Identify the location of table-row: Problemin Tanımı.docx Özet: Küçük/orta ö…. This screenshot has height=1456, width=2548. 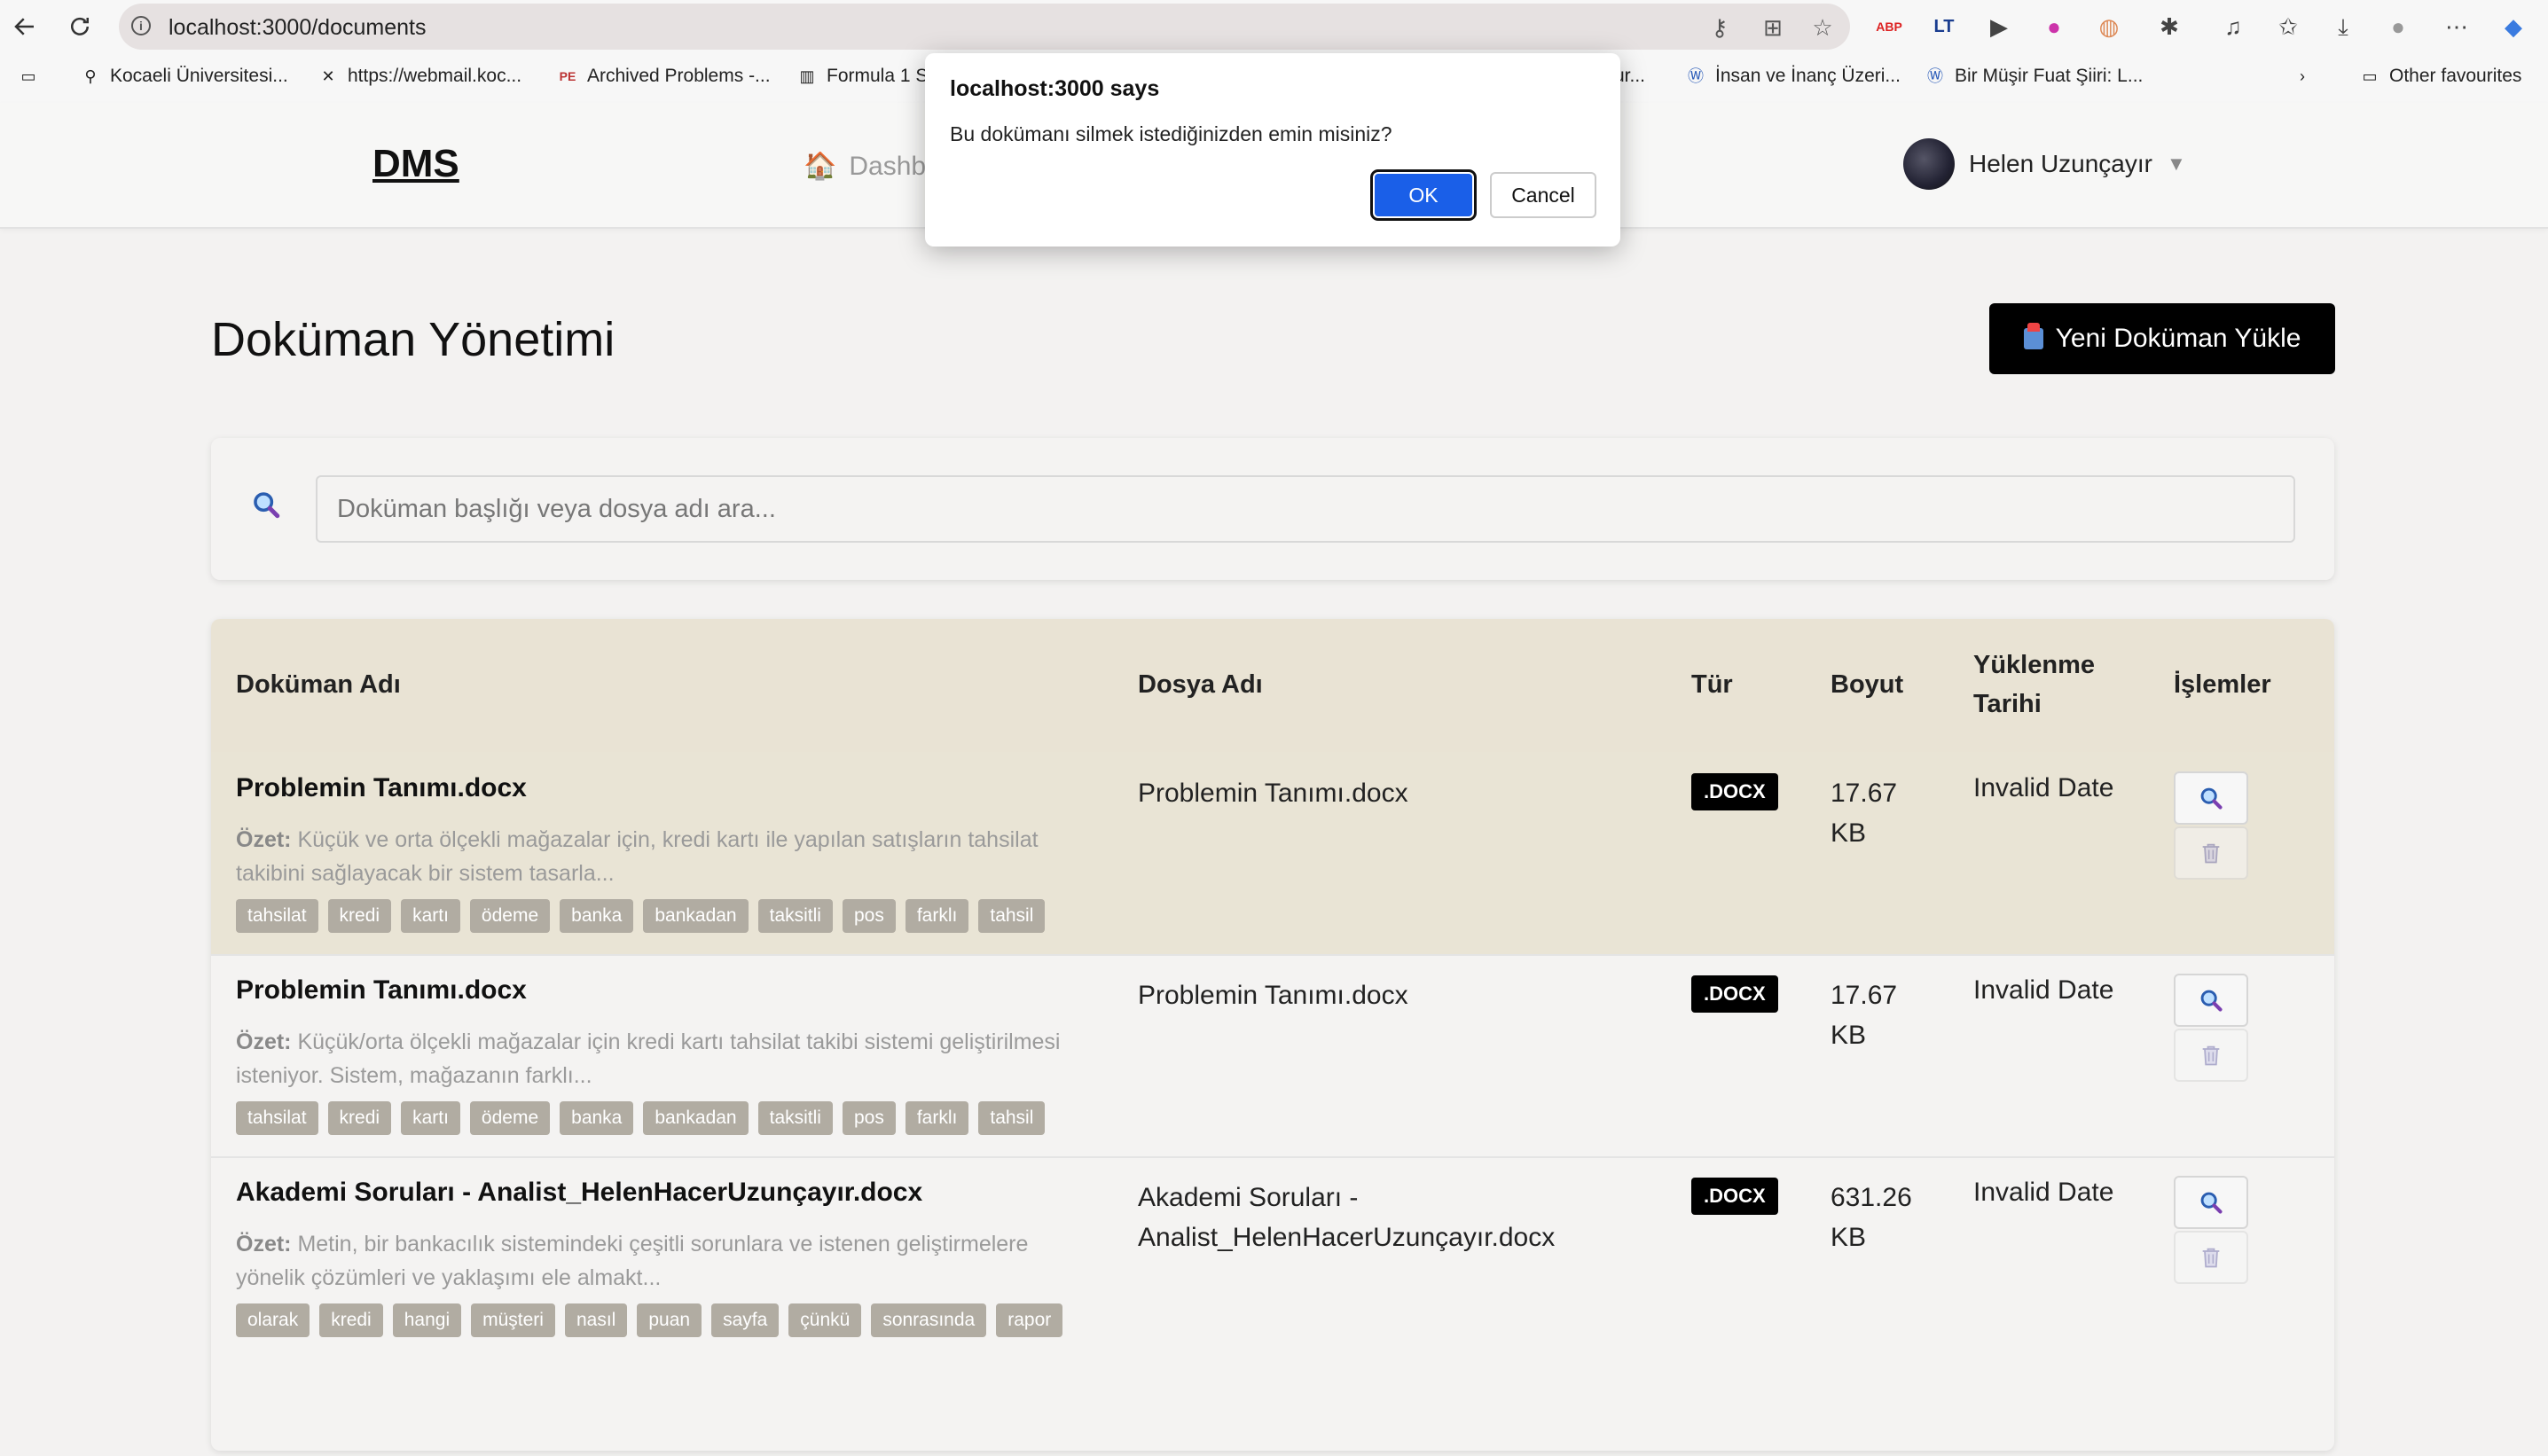
(1272, 1056).